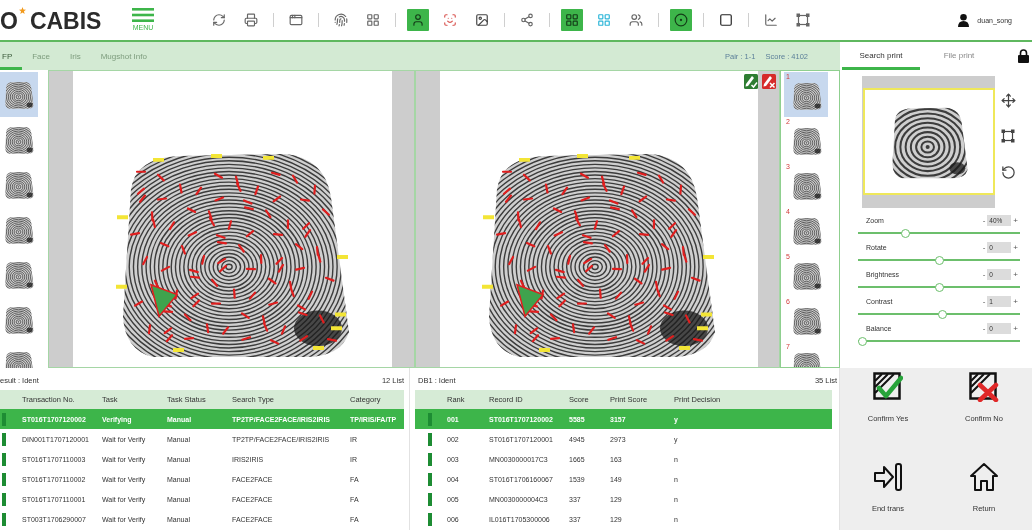  Describe the element at coordinates (1023, 56) in the screenshot. I see `lock-icon` at that location.